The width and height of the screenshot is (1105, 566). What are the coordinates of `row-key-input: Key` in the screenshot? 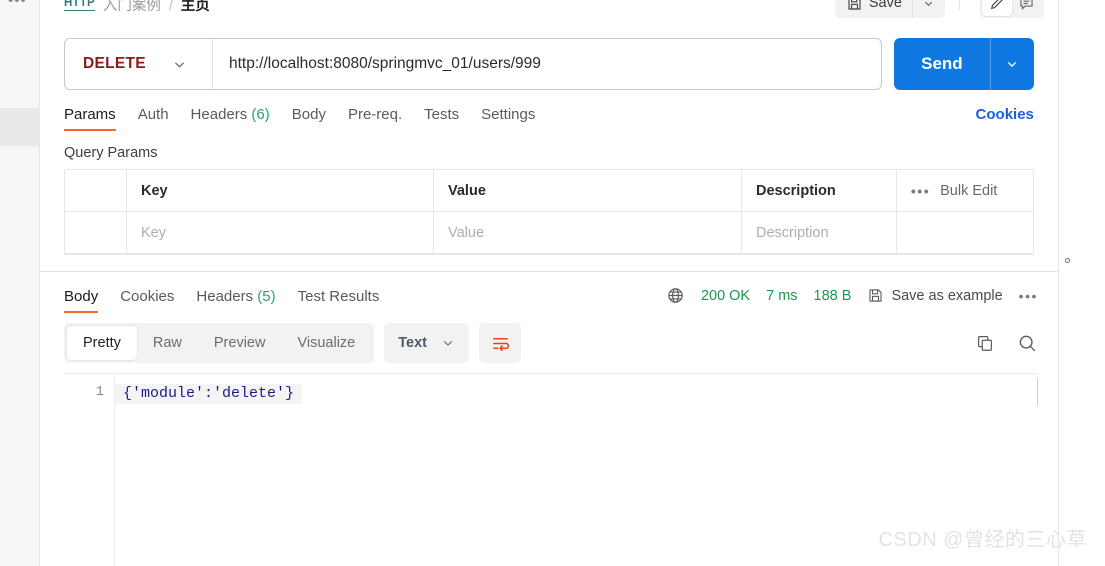 It's located at (280, 232).